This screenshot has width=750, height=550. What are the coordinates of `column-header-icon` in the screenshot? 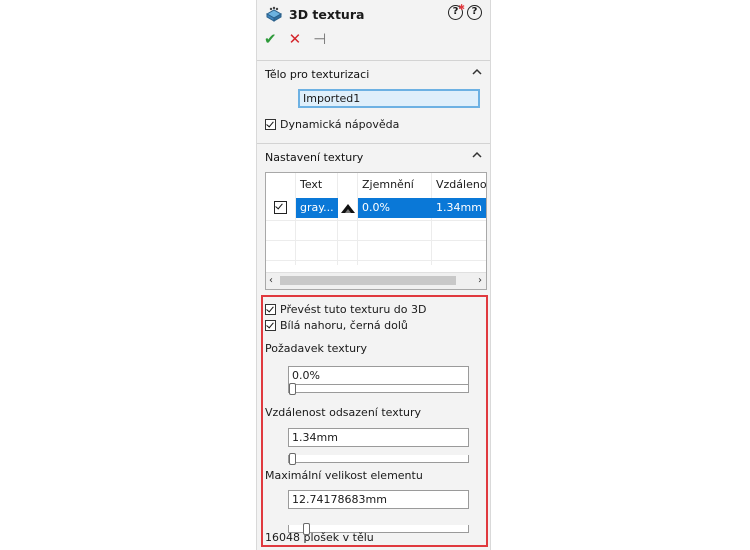 It's located at (348, 184).